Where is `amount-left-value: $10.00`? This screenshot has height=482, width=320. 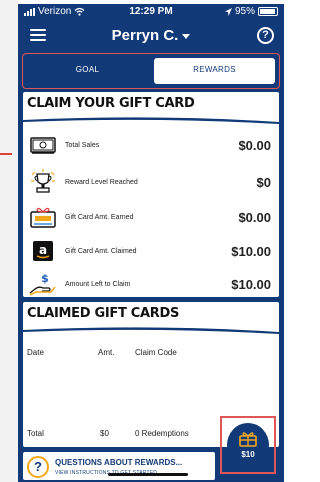 amount-left-value: $10.00 is located at coordinates (251, 284).